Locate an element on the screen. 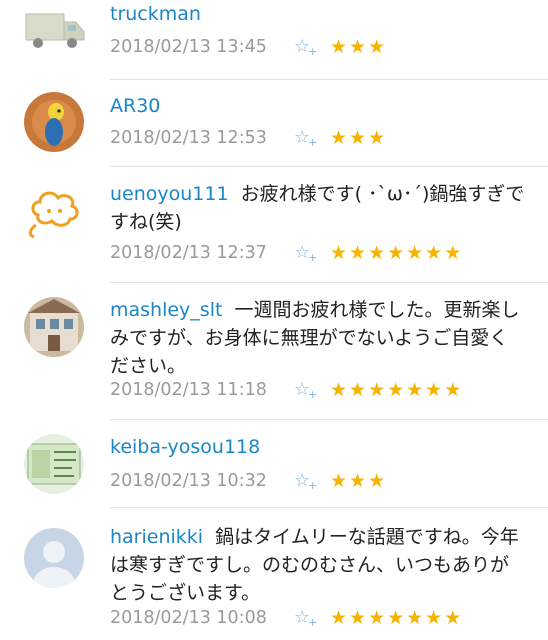  comment-timestamp: 2018/02/13 10:32 is located at coordinates (188, 481).